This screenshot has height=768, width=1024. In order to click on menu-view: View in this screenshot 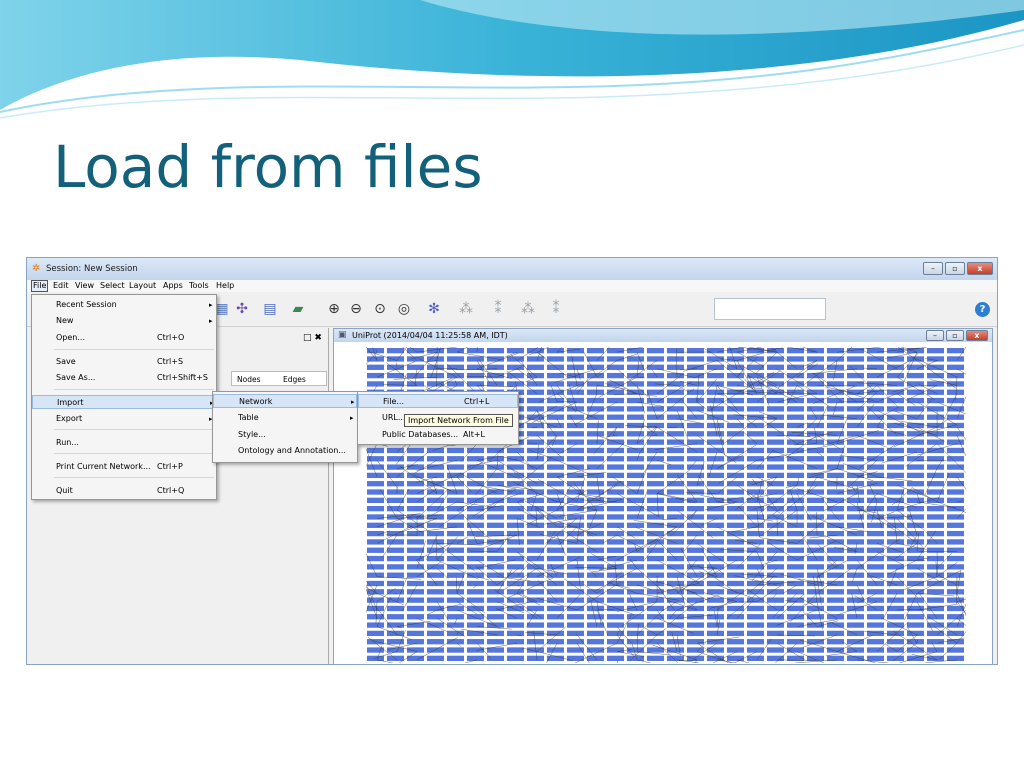, I will do `click(84, 286)`.